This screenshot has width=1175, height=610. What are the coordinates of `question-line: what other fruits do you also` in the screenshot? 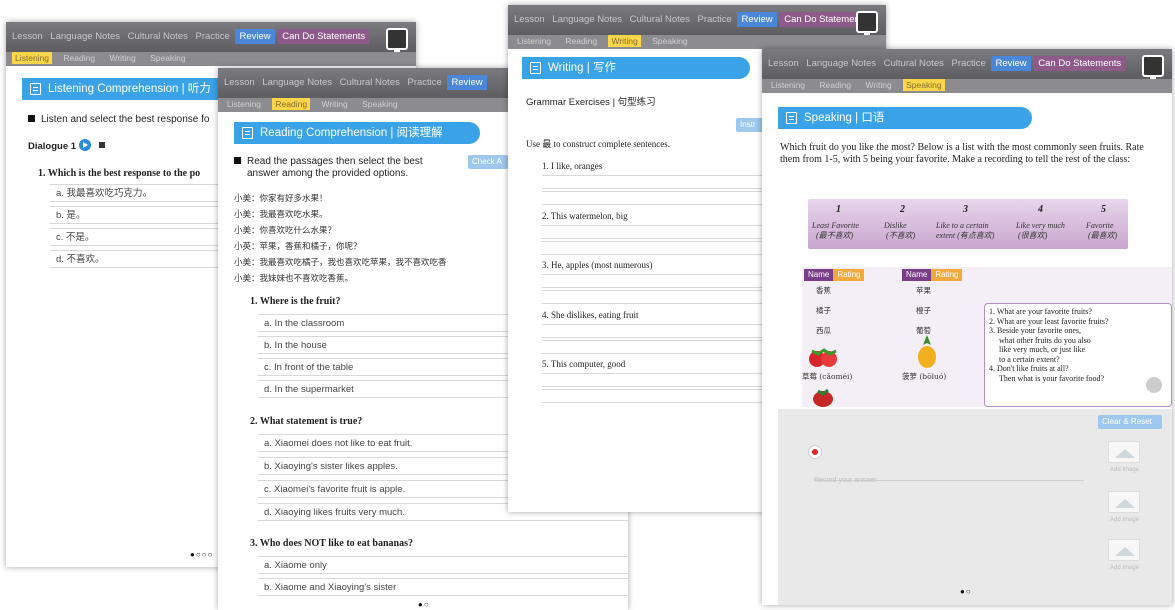 It's located at (1045, 340).